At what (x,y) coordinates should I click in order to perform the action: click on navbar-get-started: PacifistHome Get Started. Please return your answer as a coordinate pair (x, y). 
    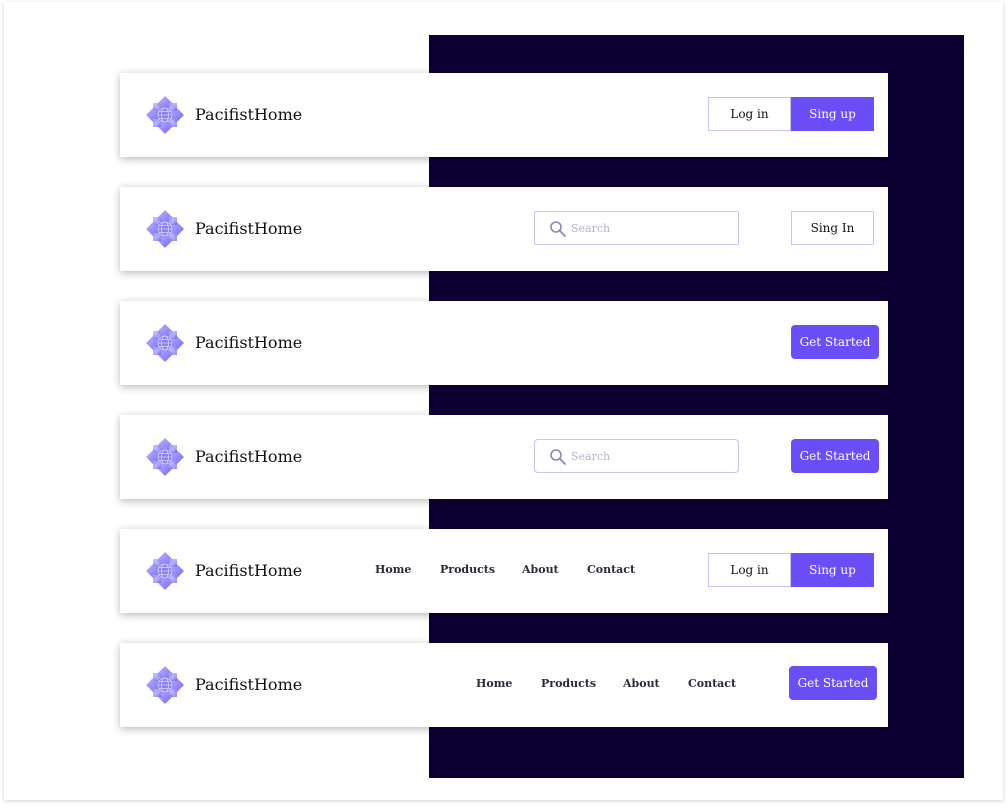
    Looking at the image, I should click on (504, 343).